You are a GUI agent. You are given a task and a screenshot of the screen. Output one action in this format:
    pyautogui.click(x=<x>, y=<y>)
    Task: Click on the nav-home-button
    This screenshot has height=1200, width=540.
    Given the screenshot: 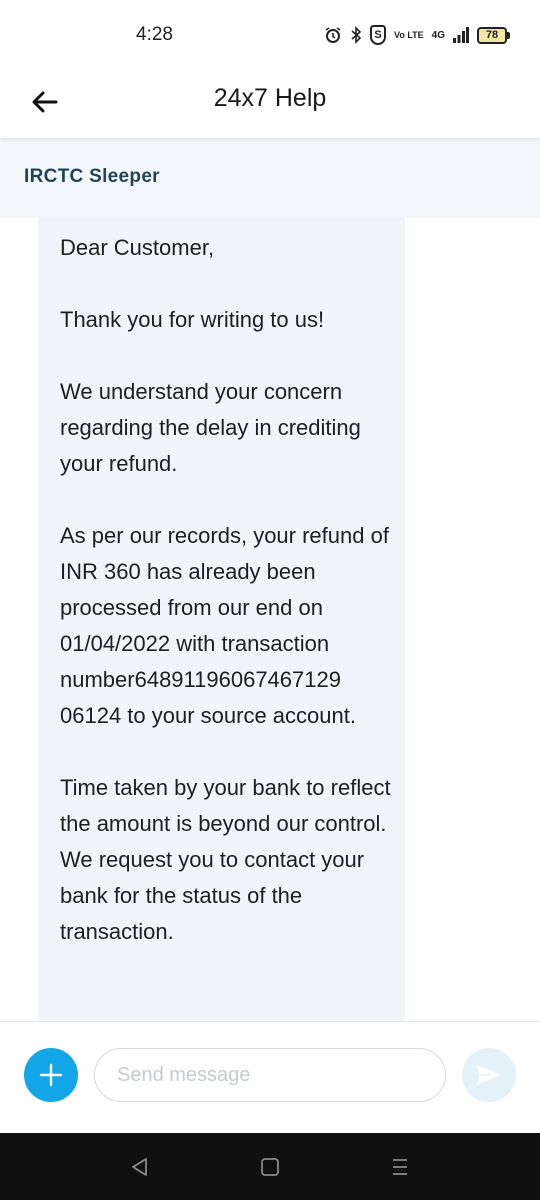 What is the action you would take?
    pyautogui.click(x=270, y=1167)
    